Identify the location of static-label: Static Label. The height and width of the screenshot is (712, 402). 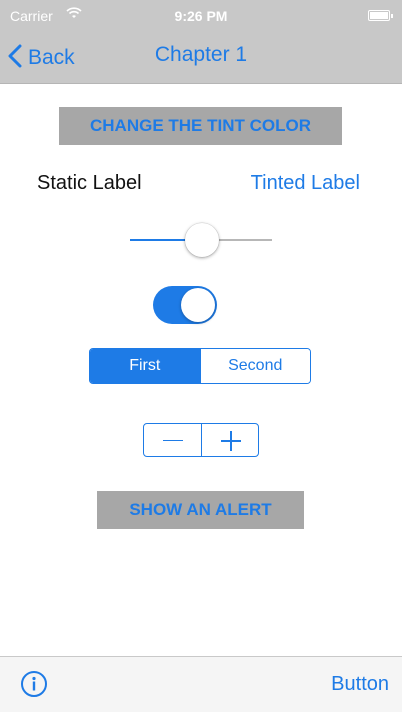
(89, 183).